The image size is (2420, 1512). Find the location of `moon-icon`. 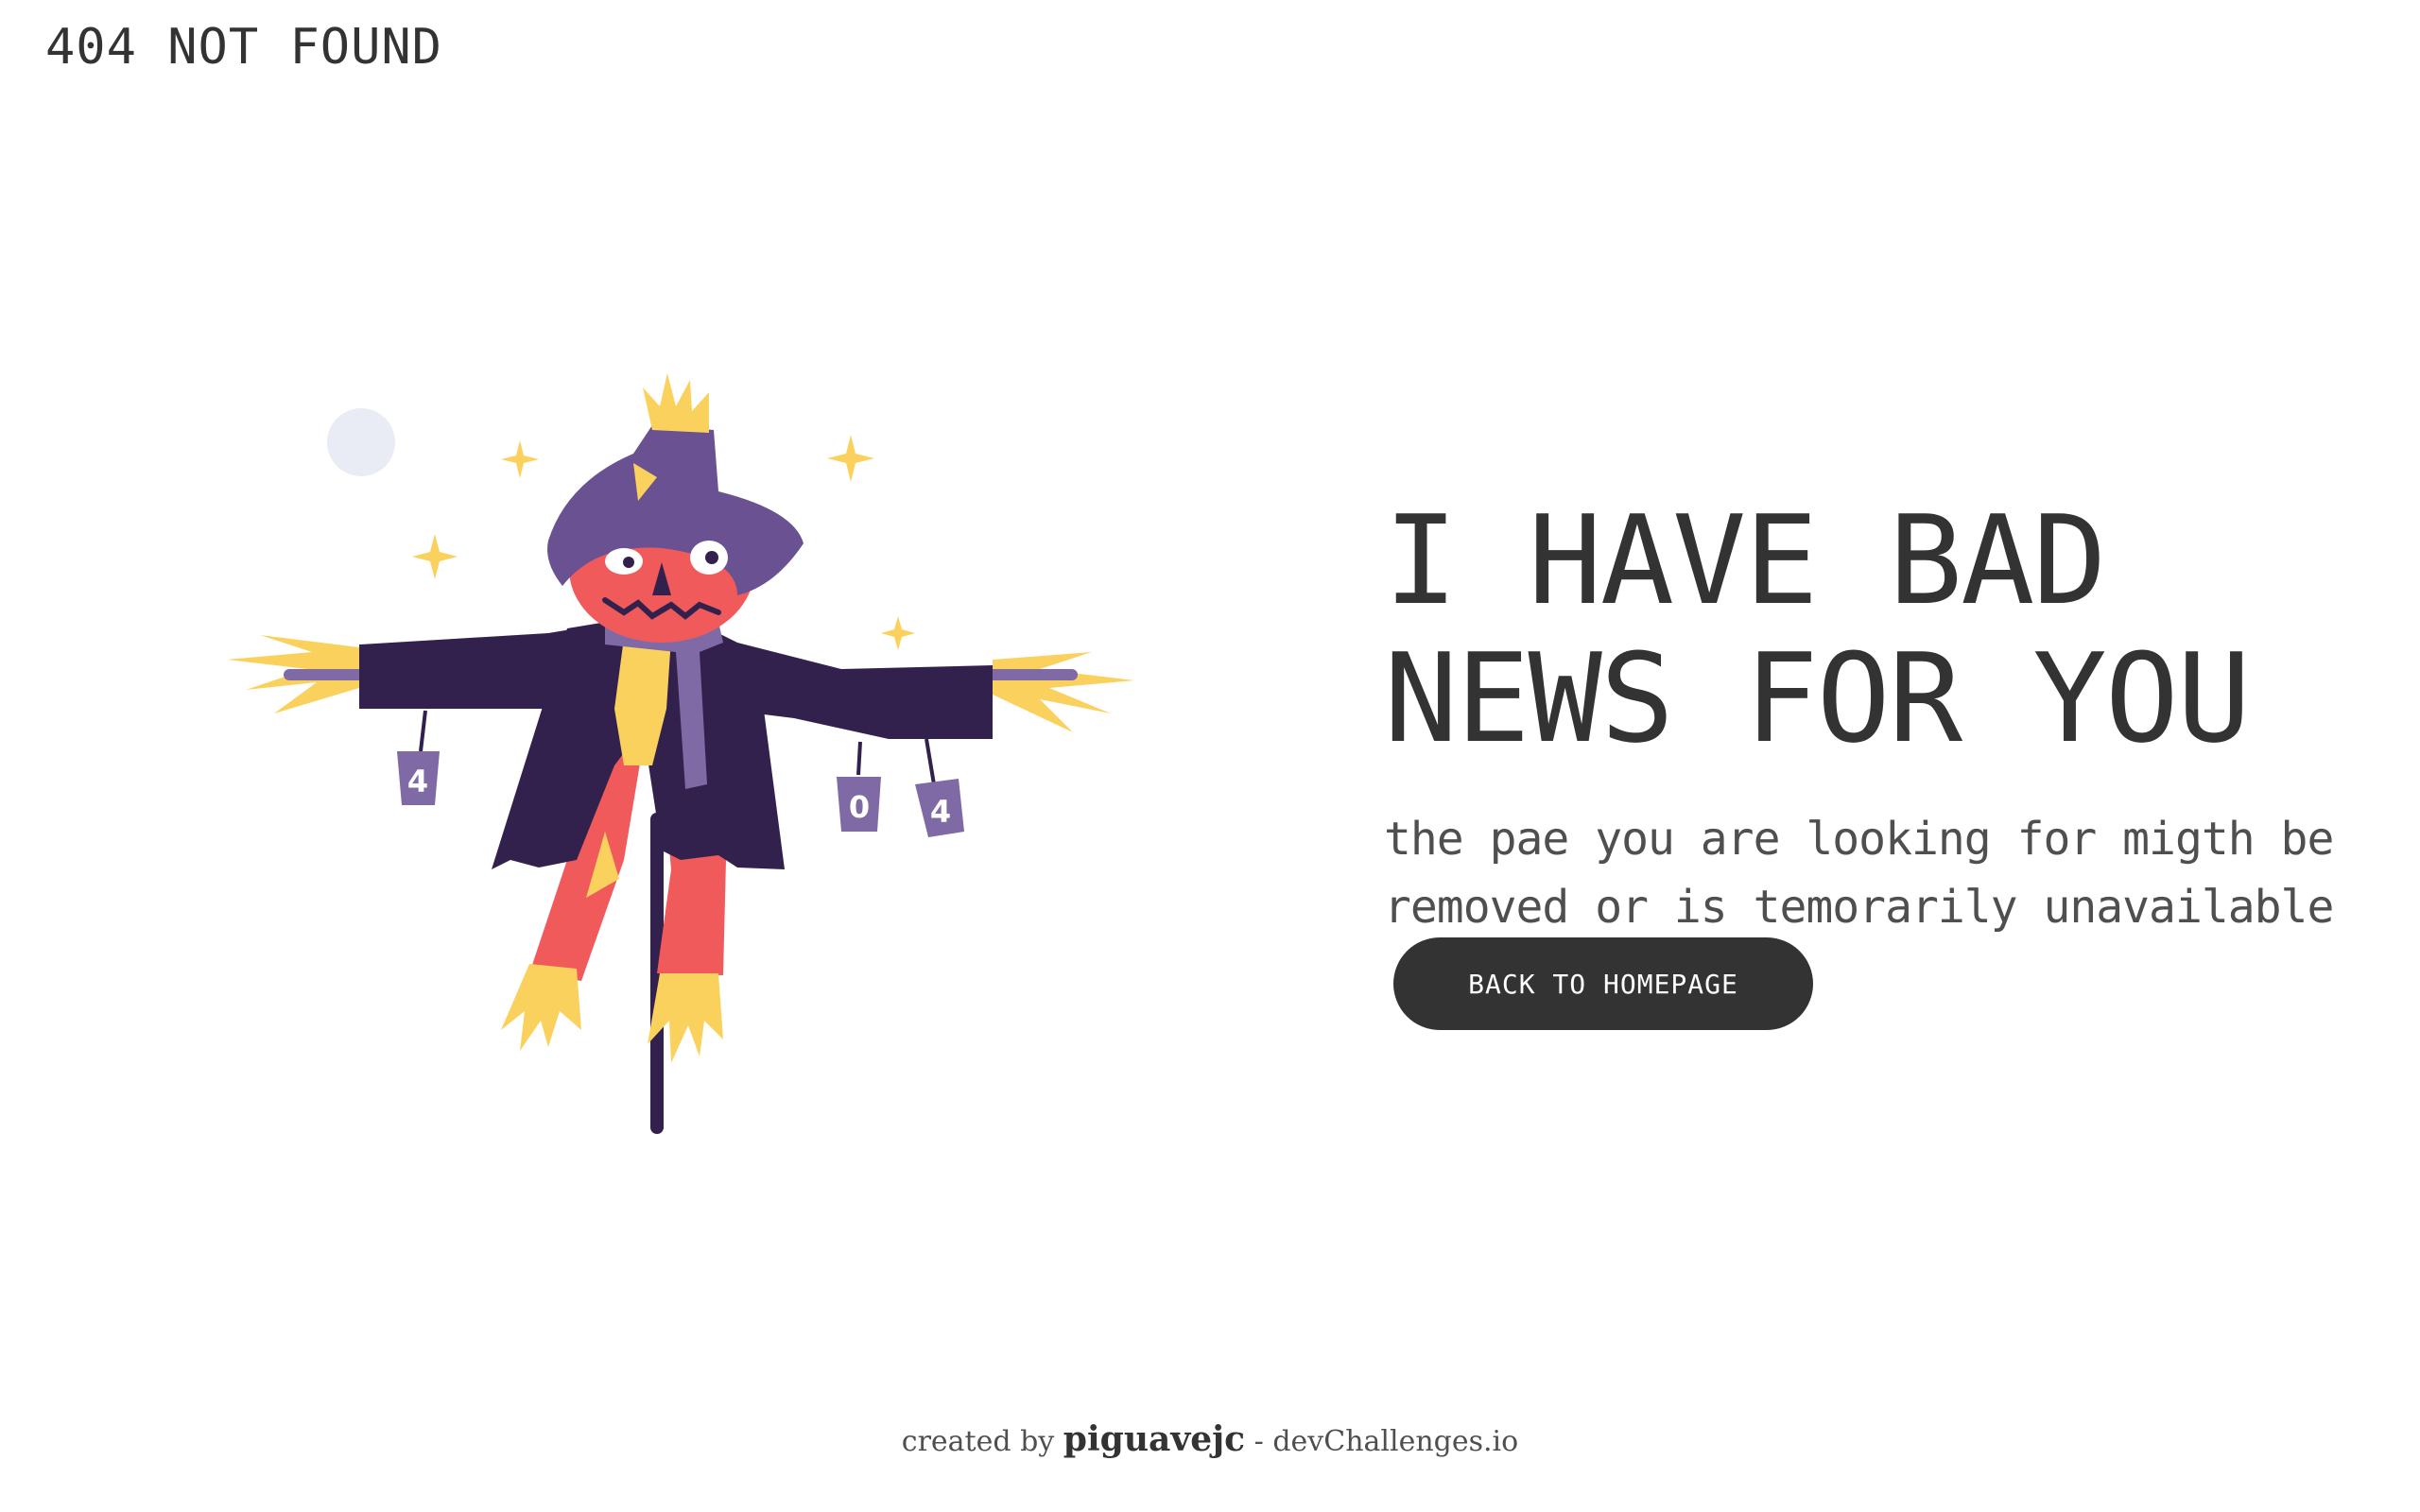

moon-icon is located at coordinates (361, 442).